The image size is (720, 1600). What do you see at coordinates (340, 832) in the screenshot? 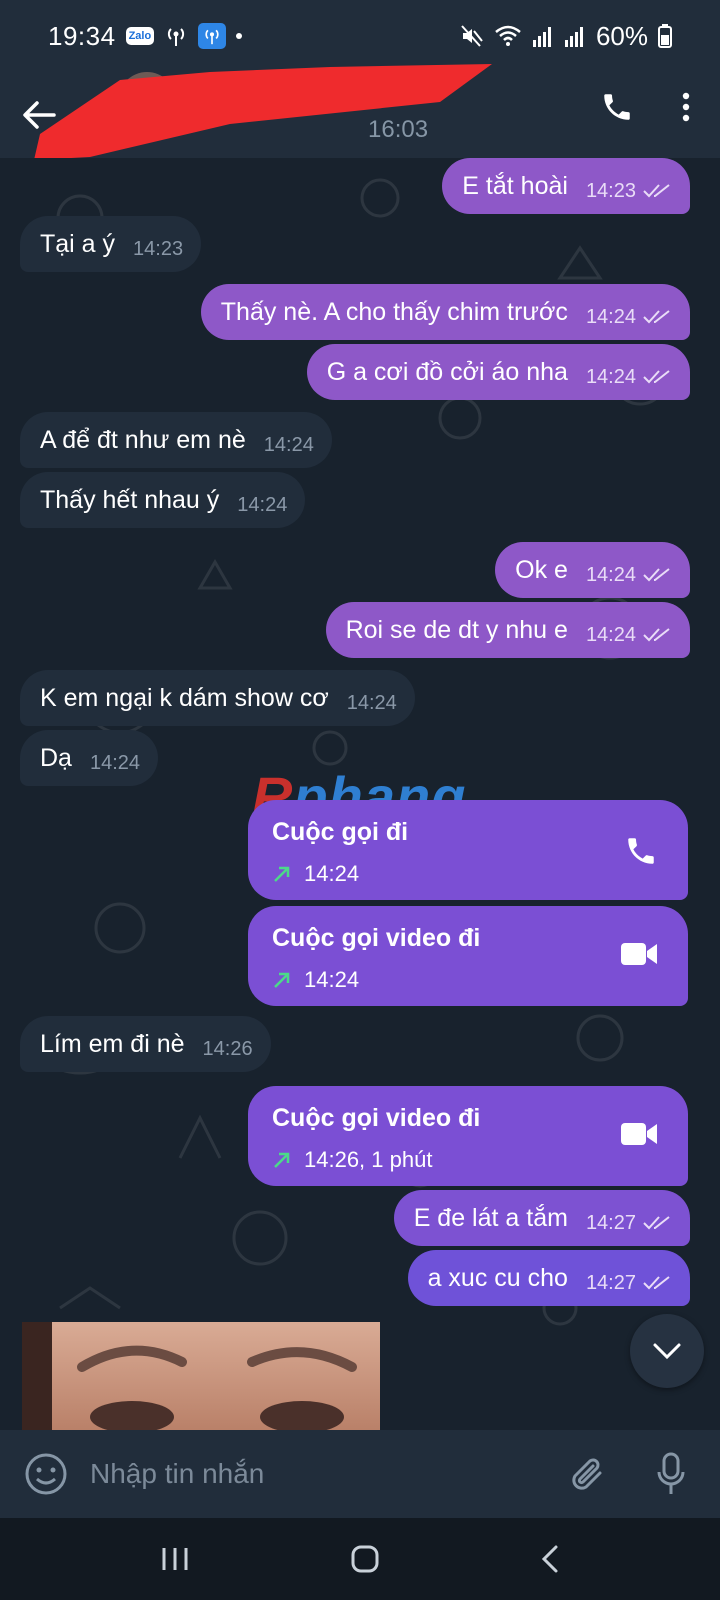
I see `call-title: Cuộc gọi đi` at bounding box center [340, 832].